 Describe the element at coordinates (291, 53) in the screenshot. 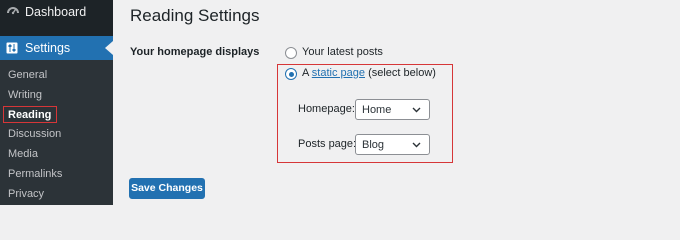

I see `latest-posts-radio` at that location.